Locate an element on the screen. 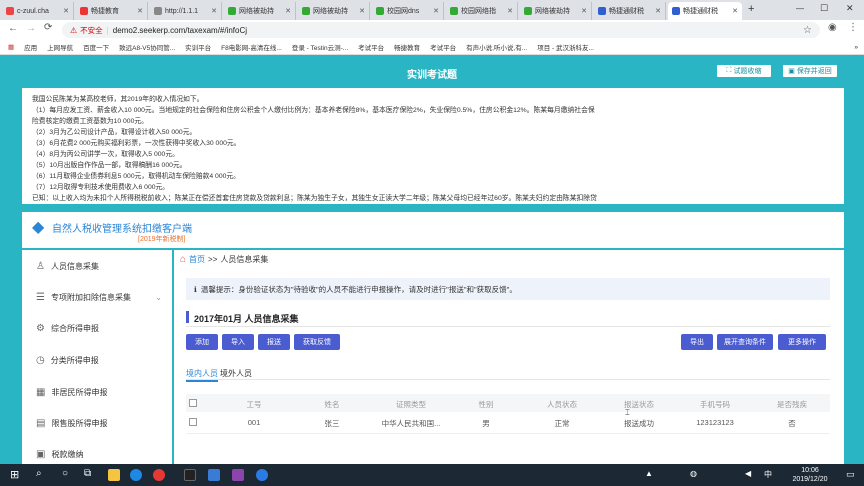  bookmark-item: 上网导航 is located at coordinates (60, 47).